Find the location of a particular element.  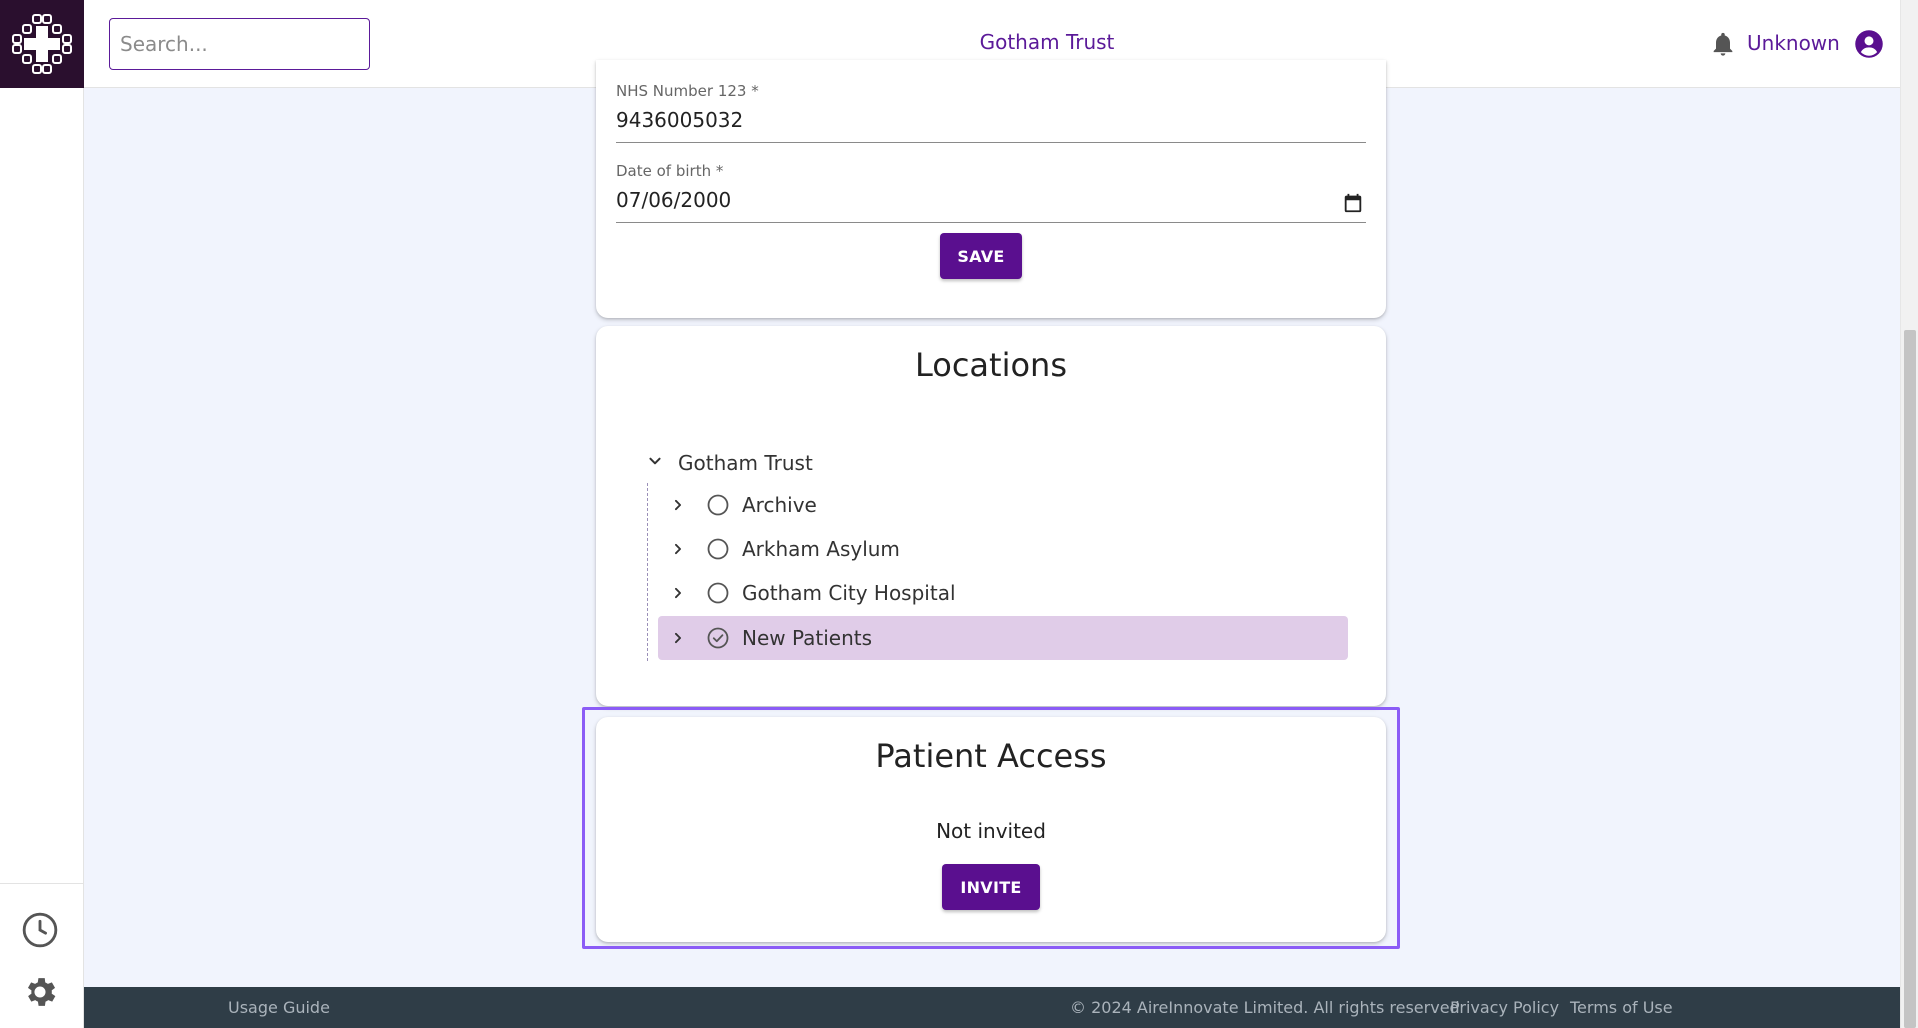

history-icon is located at coordinates (40, 930).